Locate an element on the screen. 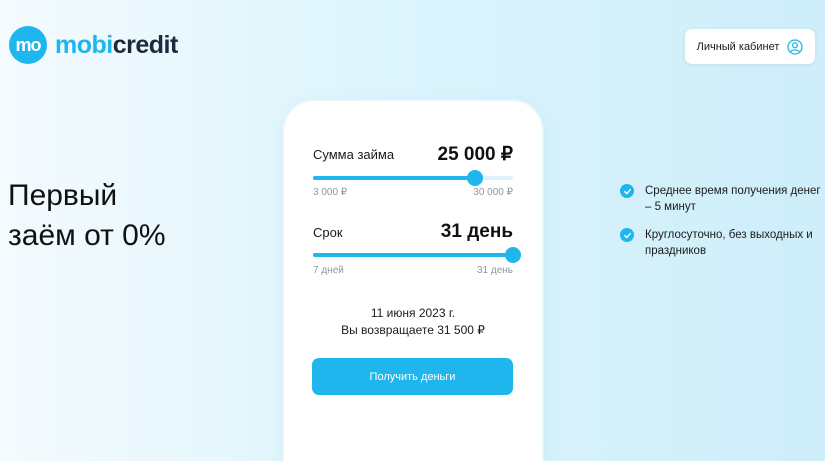 Image resolution: width=825 pixels, height=461 pixels. brand-logo: mo mobicredit is located at coordinates (93, 45).